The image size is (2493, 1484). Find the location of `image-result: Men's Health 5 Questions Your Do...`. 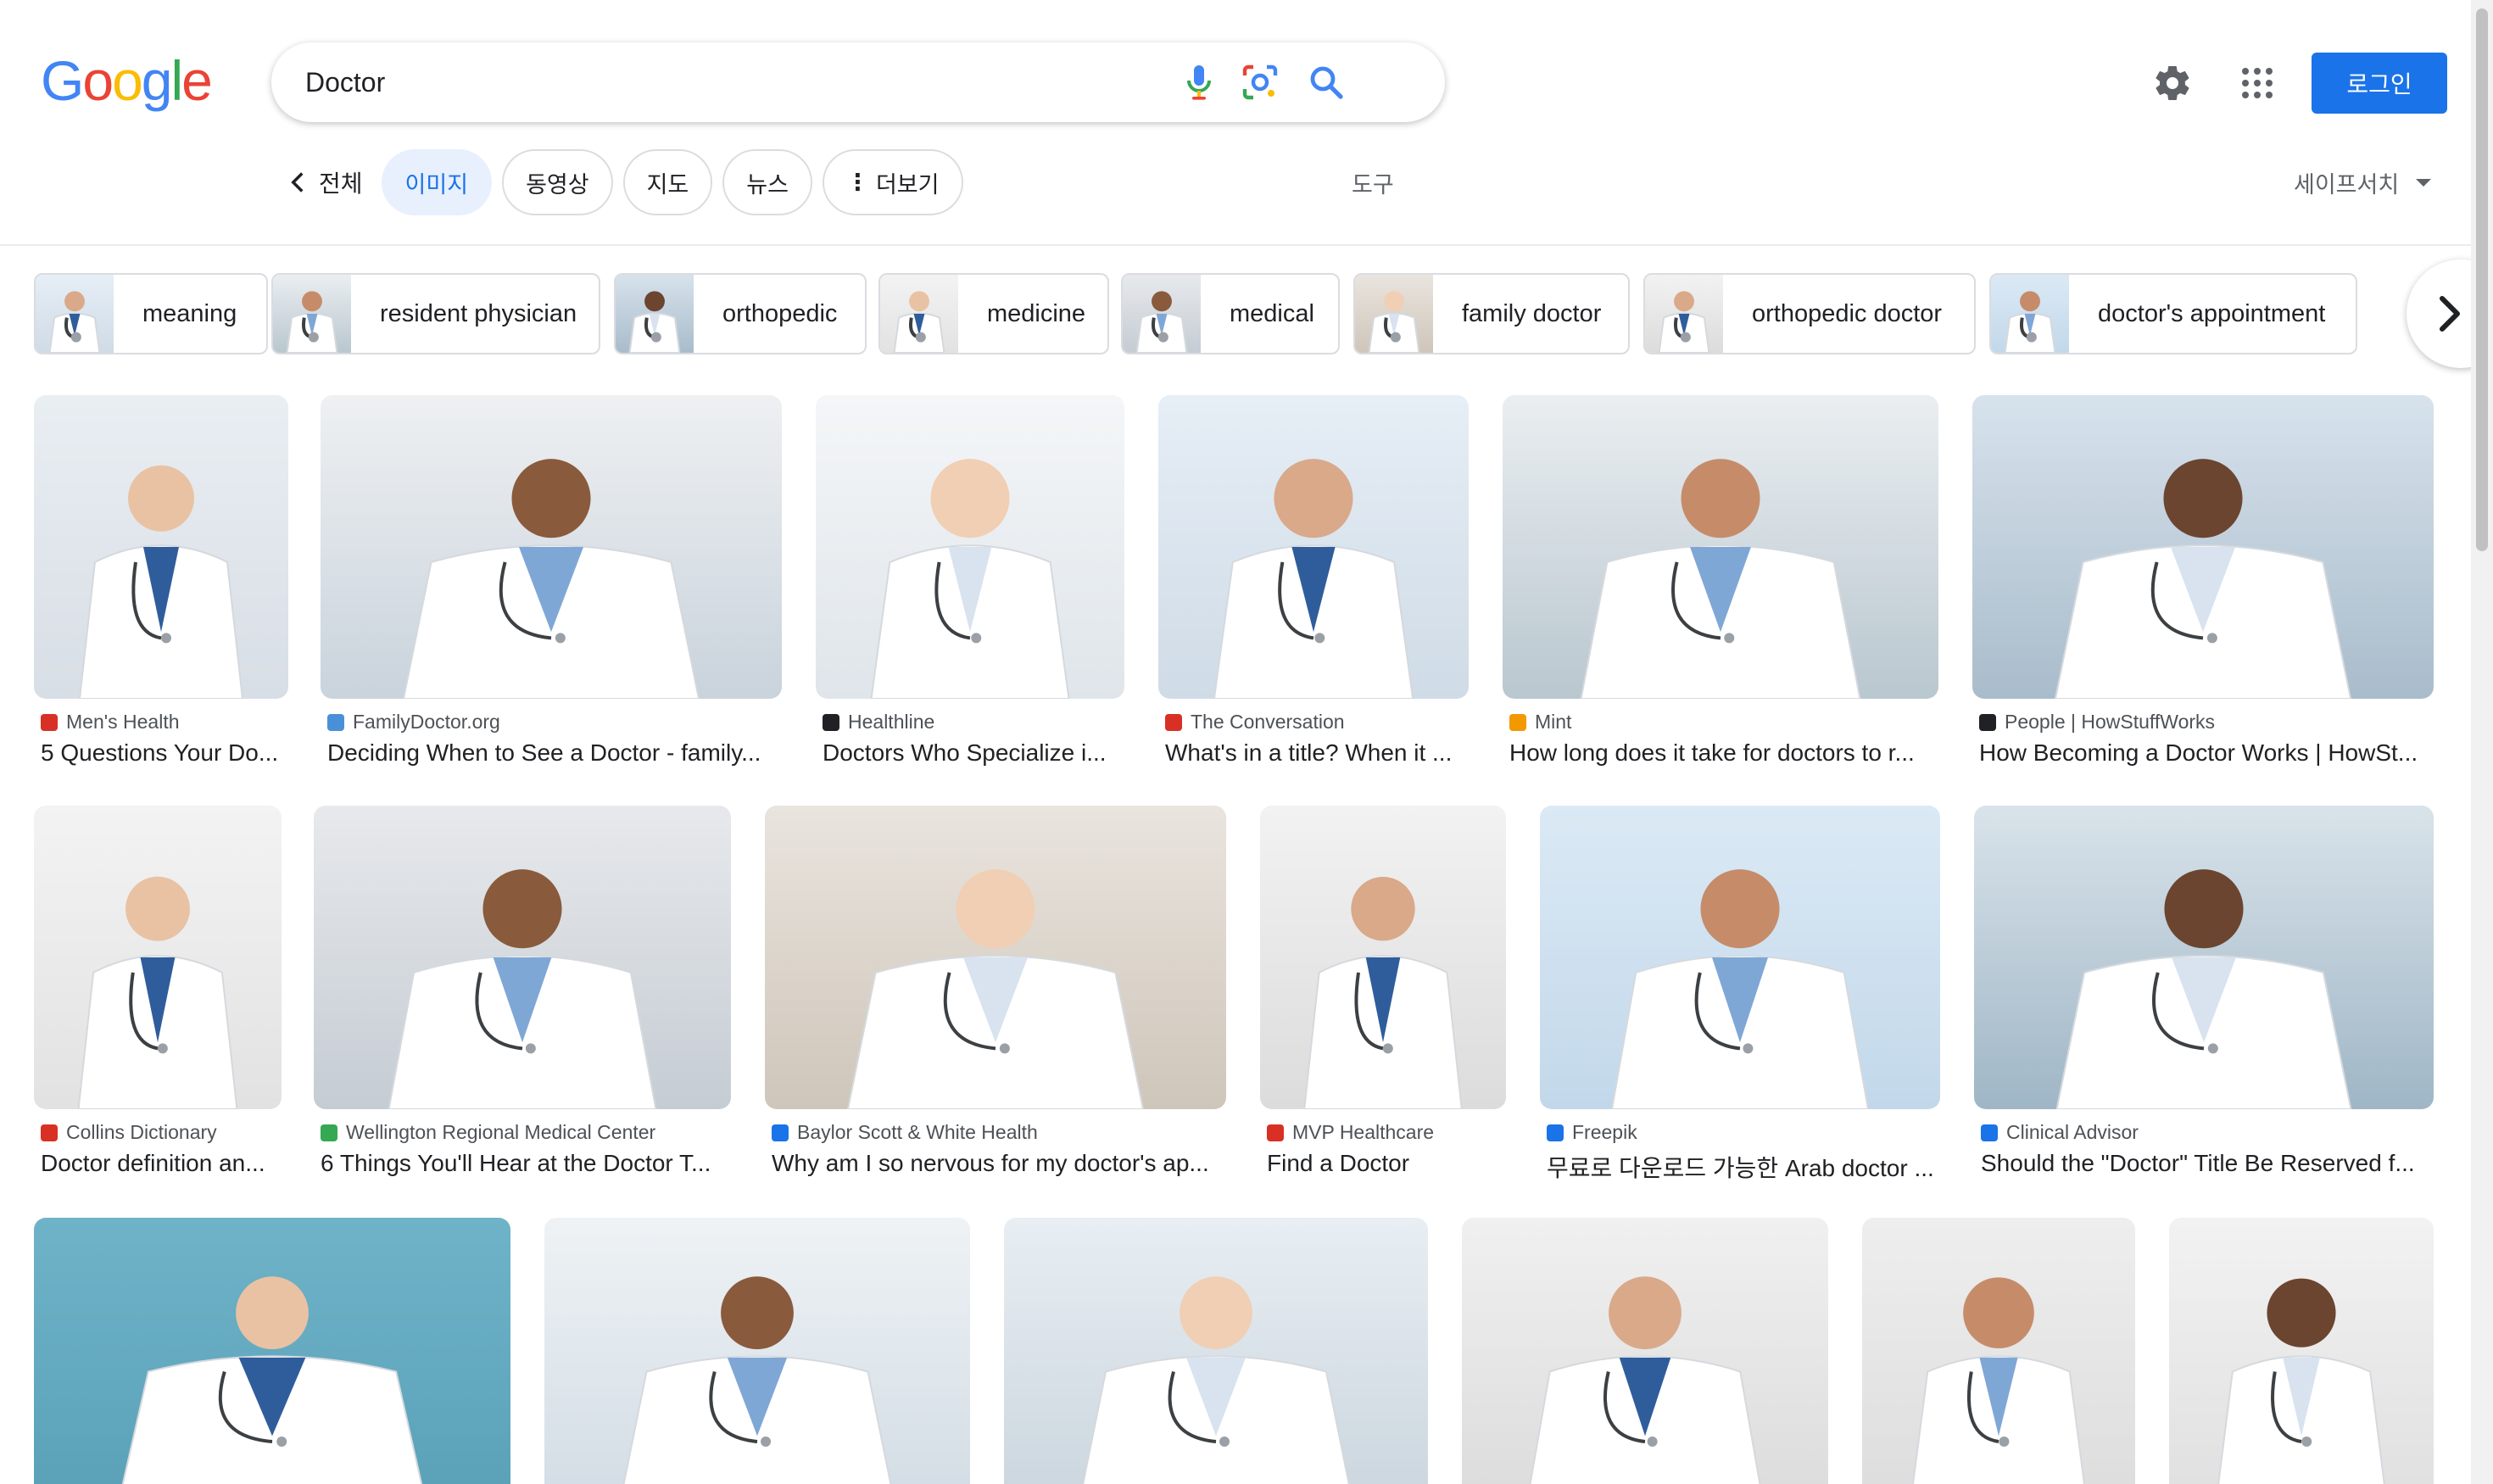

image-result: Men's Health 5 Questions Your Do... is located at coordinates (161, 580).